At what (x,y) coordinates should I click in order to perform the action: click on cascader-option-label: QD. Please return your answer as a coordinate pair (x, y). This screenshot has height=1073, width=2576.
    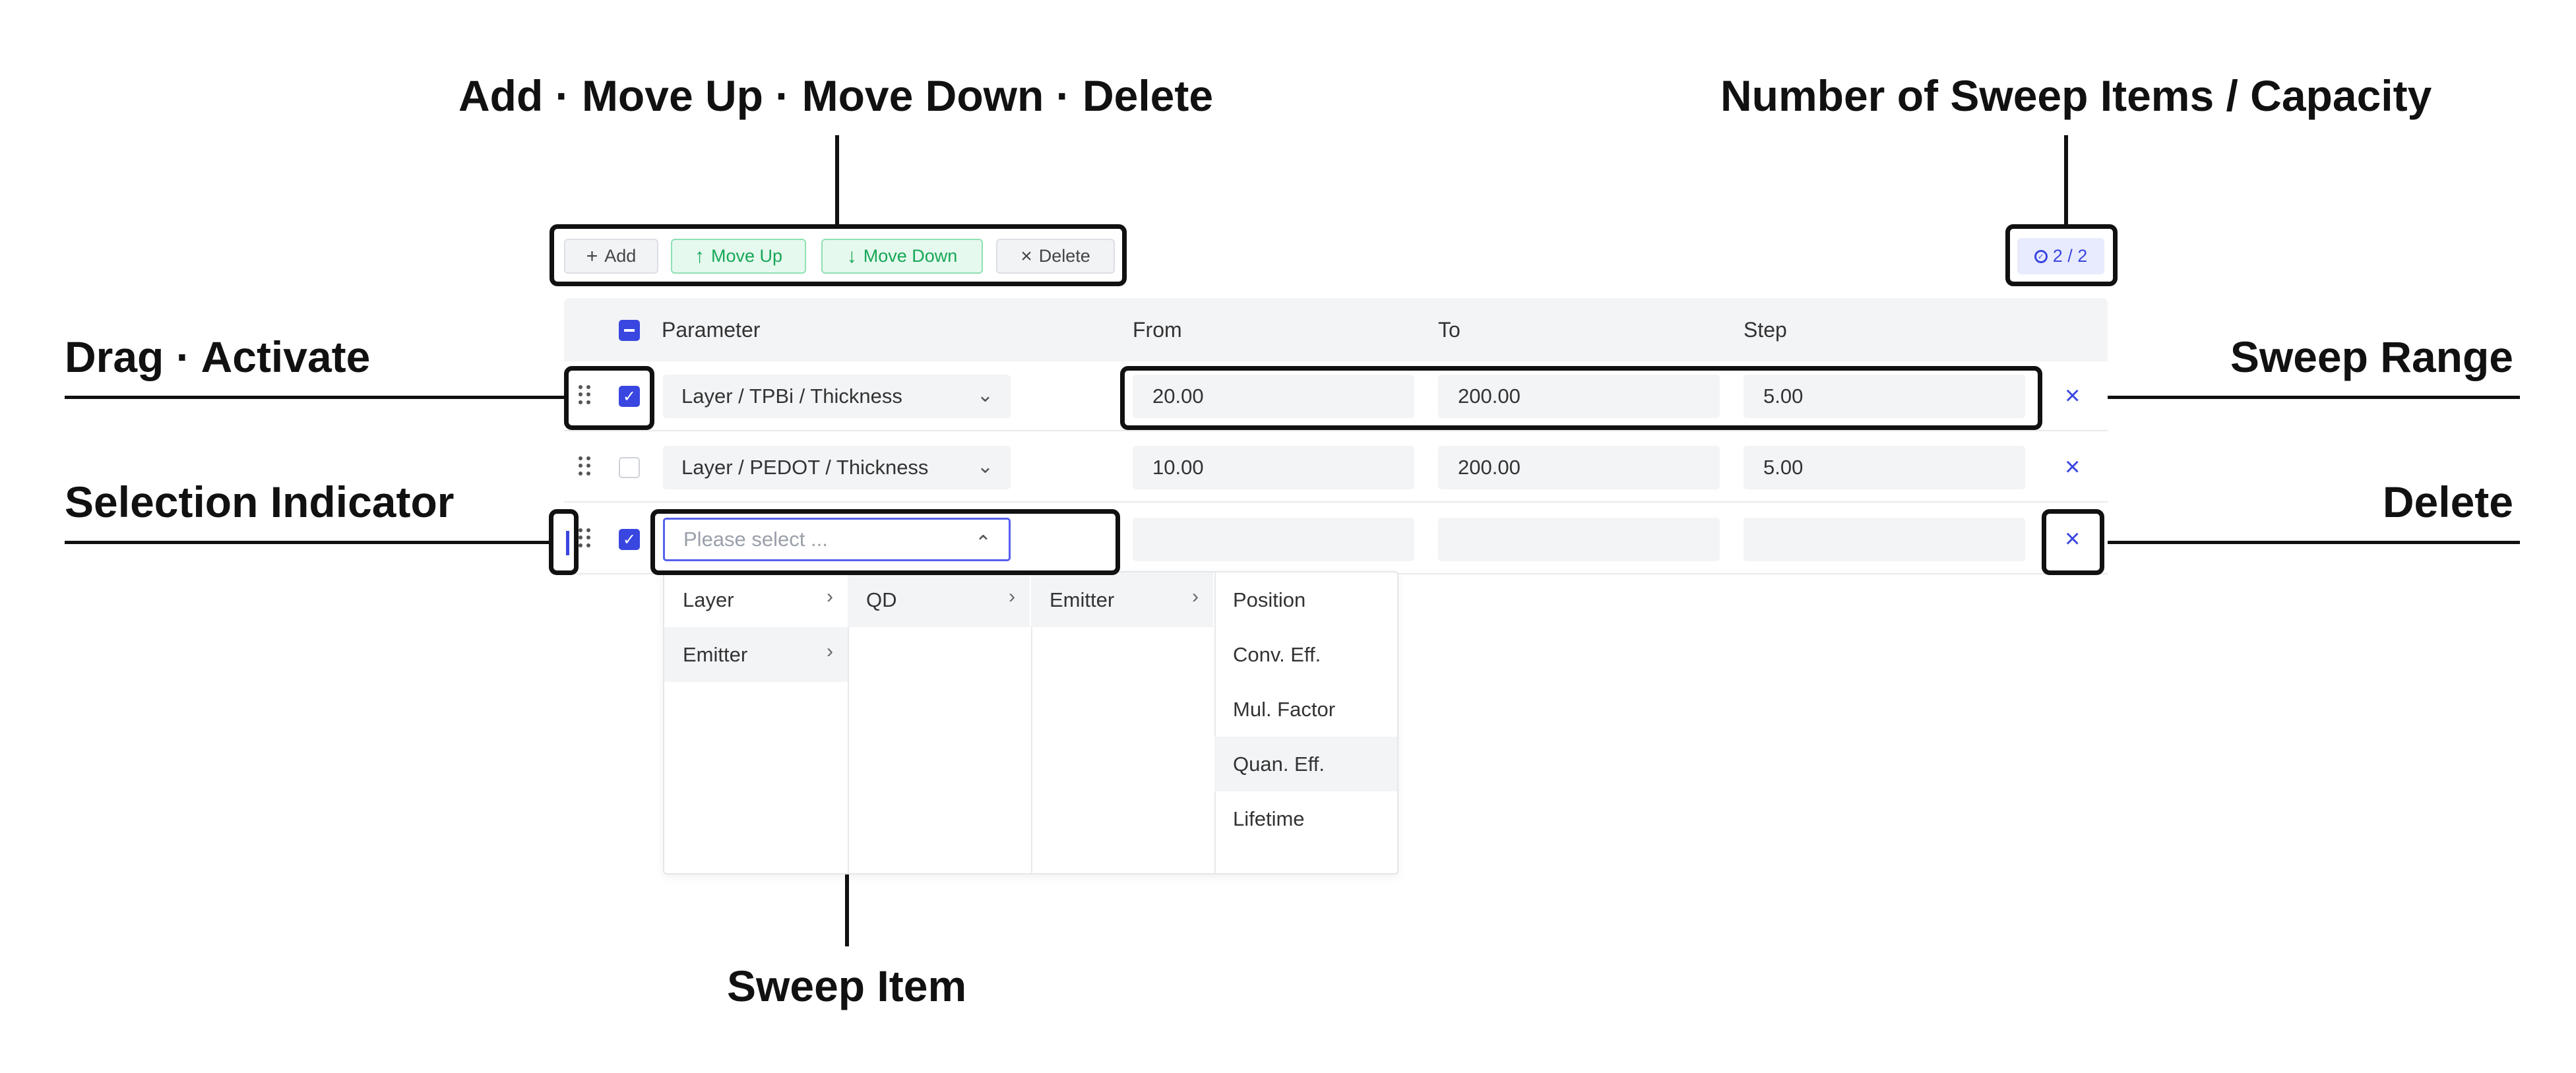
    Looking at the image, I should click on (882, 599).